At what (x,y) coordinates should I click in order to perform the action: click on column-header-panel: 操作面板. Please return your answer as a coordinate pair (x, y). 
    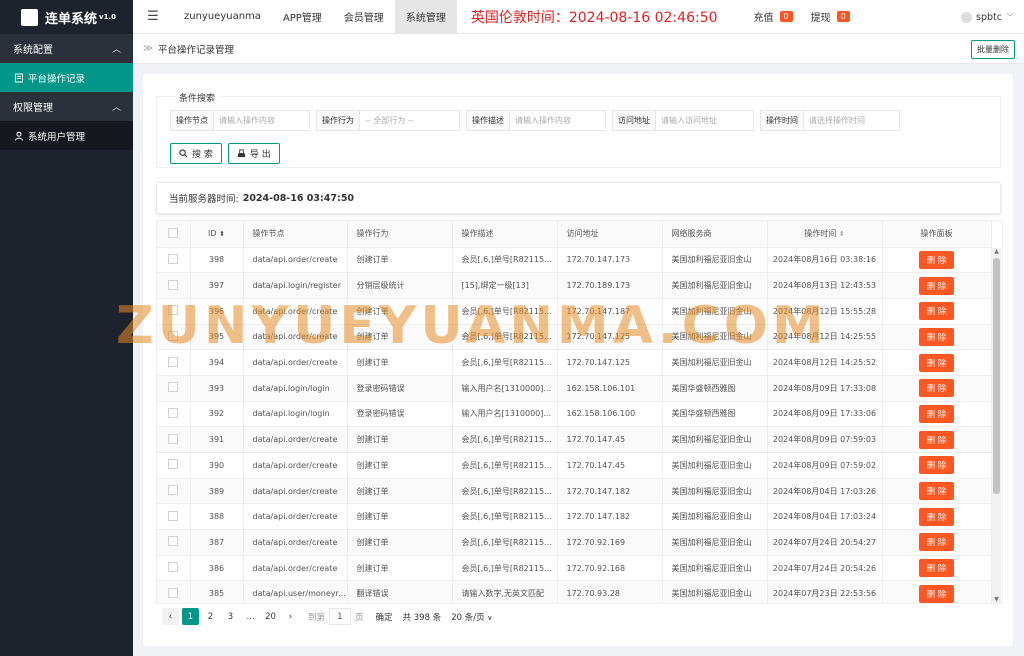
    Looking at the image, I should click on (937, 234).